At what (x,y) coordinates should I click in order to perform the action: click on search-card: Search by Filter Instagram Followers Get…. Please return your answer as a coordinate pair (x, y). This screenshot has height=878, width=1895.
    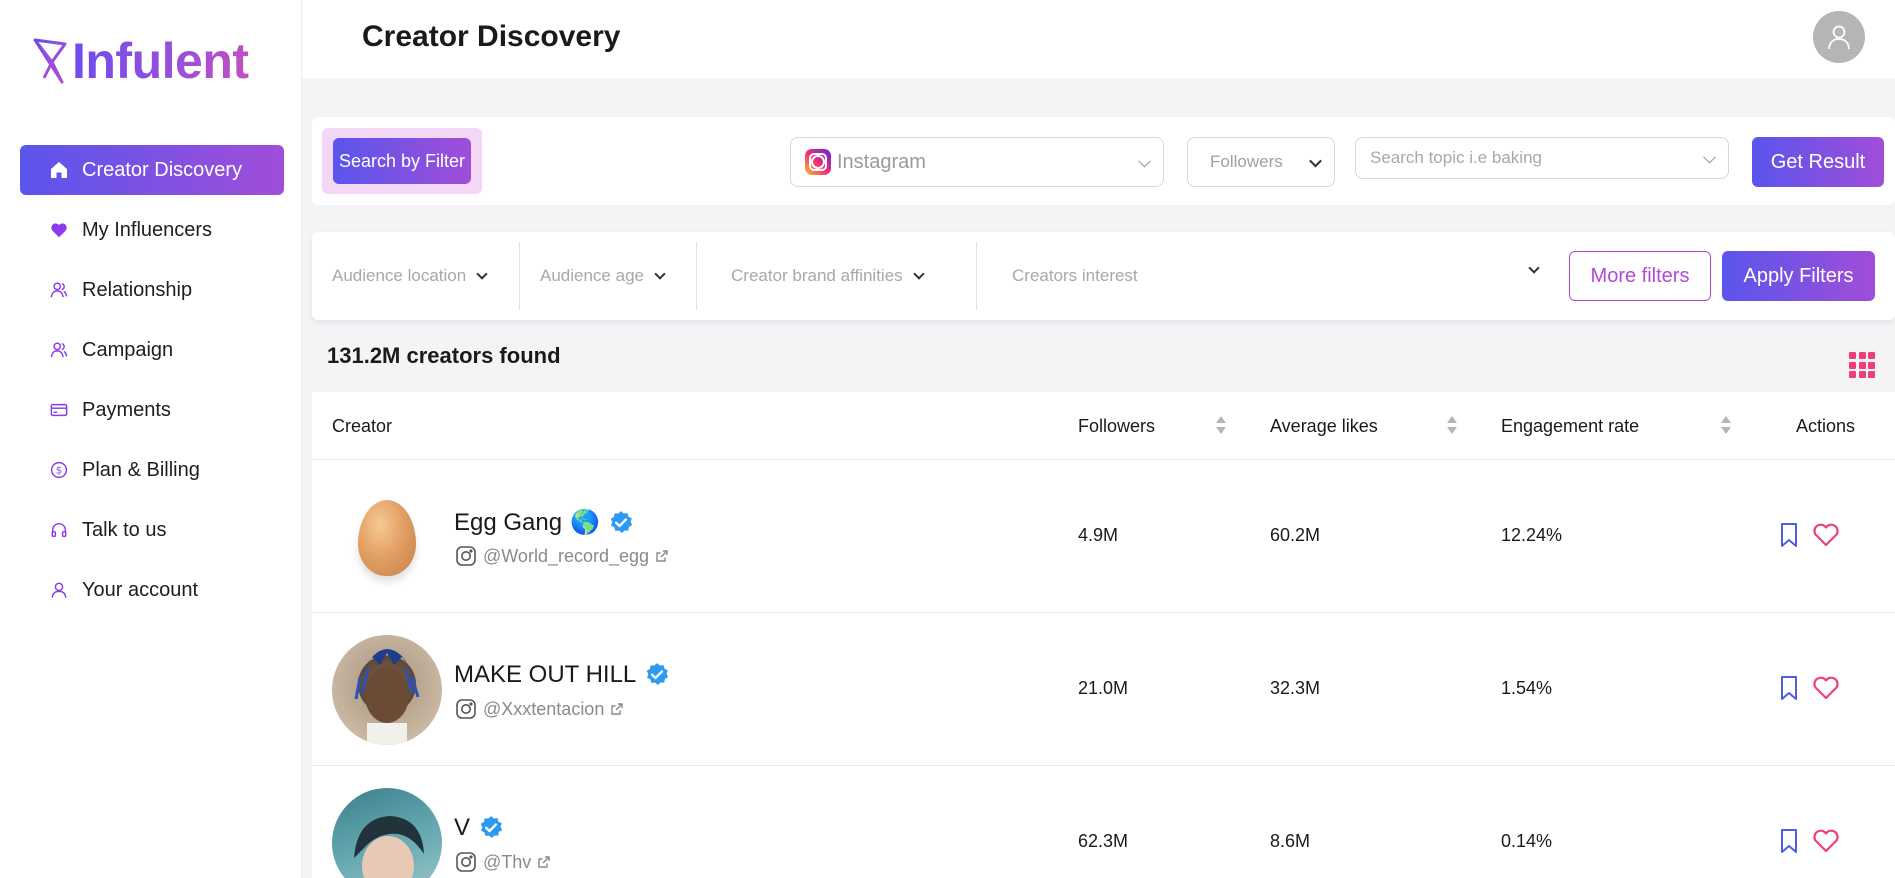
    Looking at the image, I should click on (1103, 161).